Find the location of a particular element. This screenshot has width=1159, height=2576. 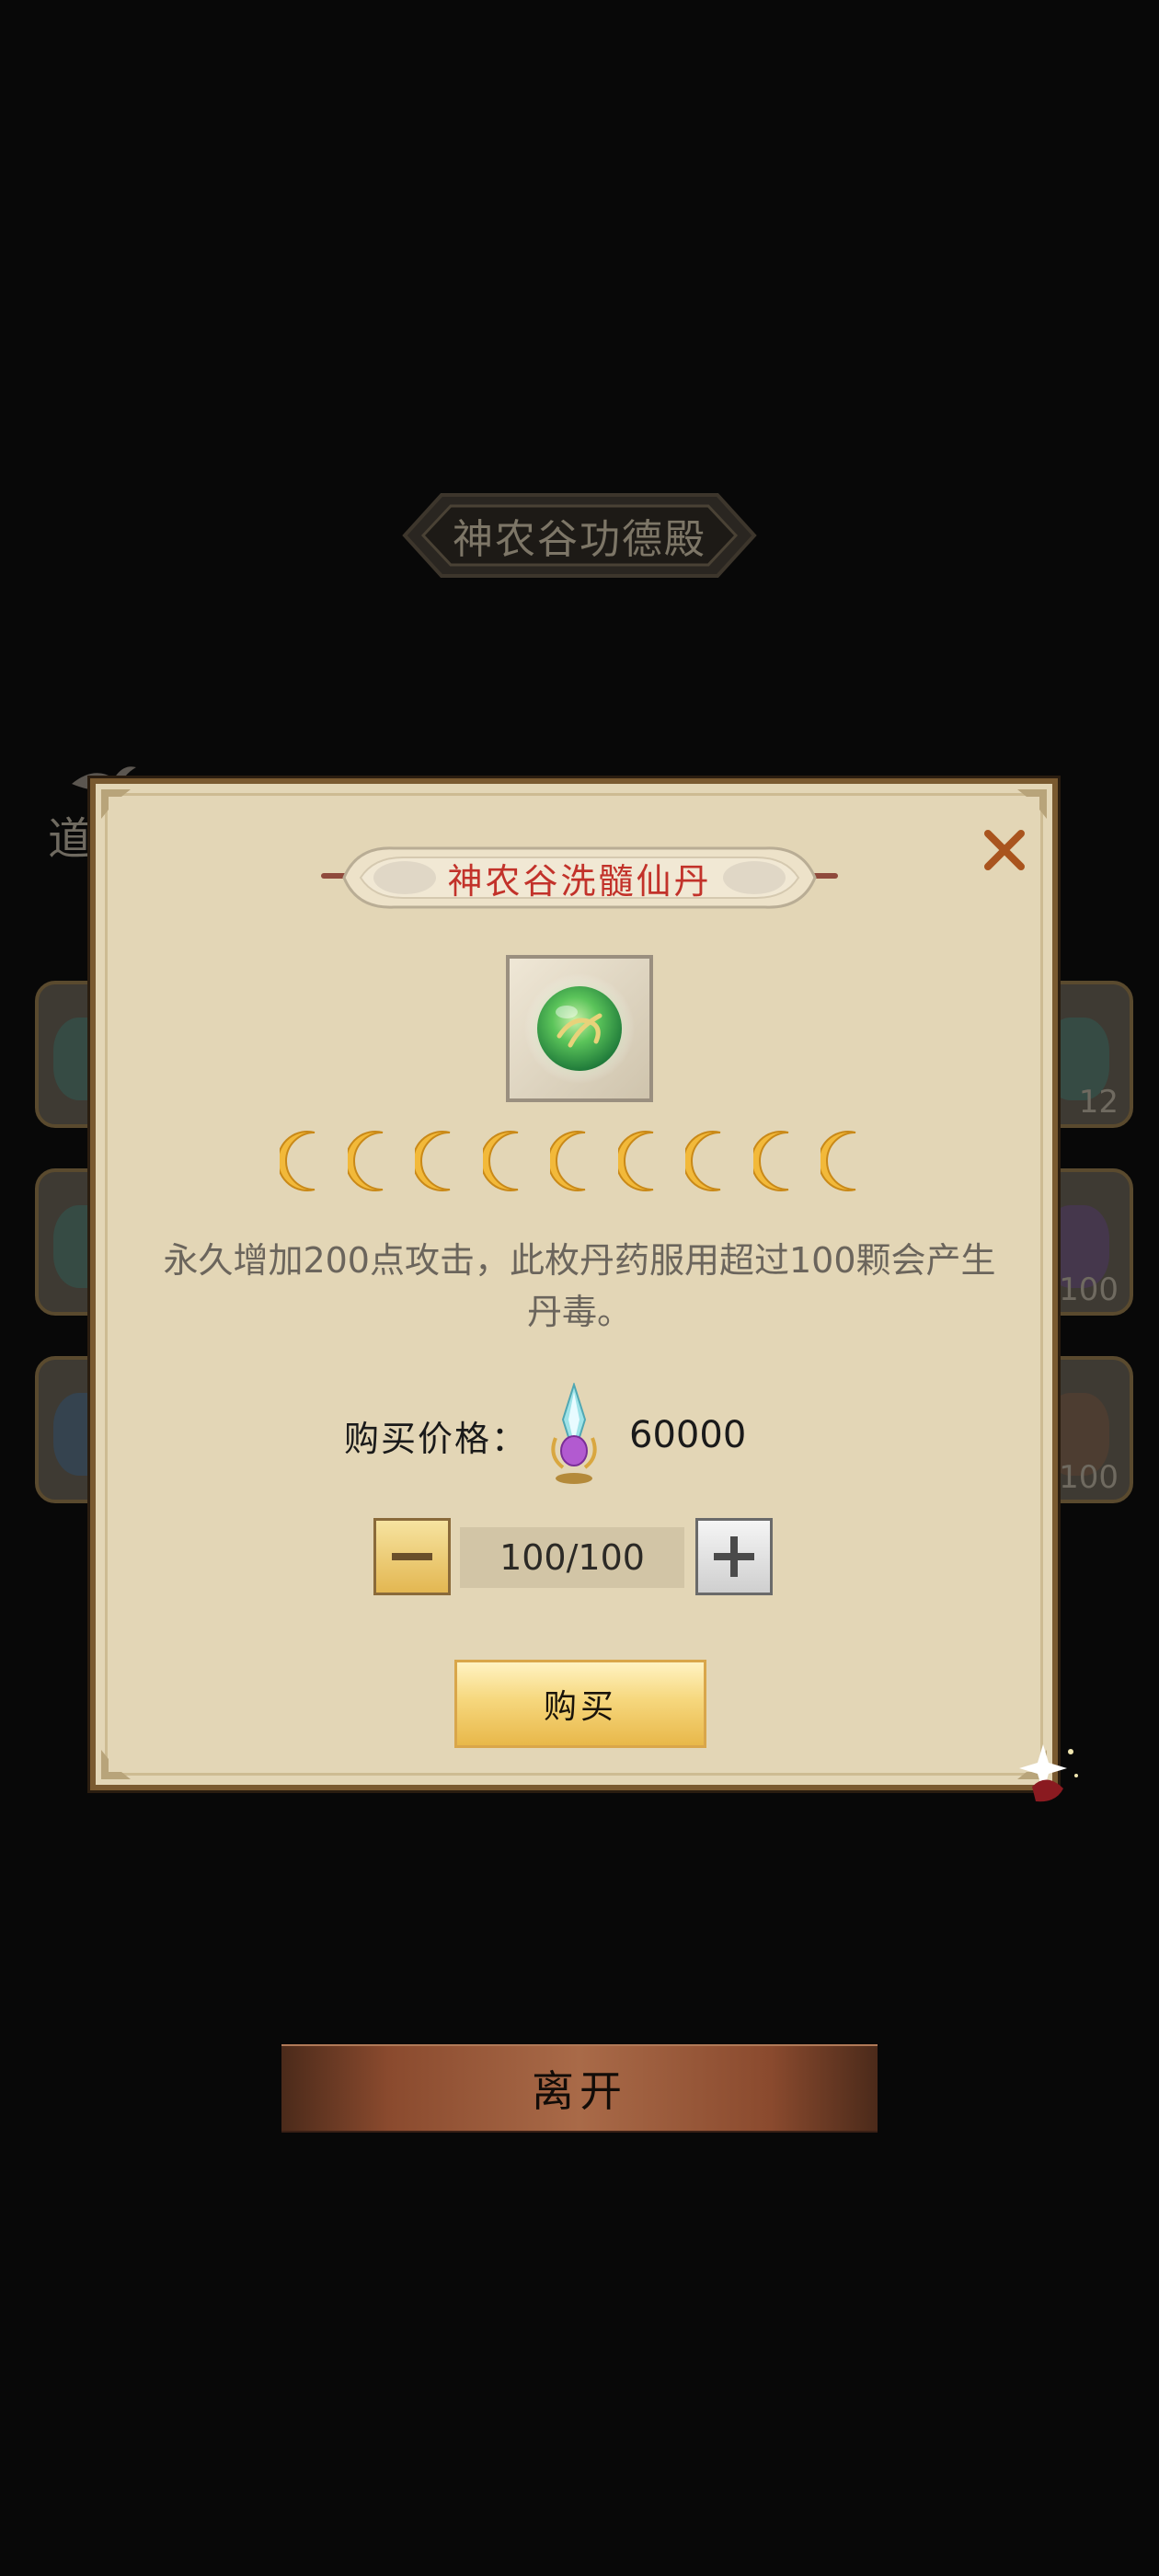

quantity-display: 100/100 is located at coordinates (572, 1557).